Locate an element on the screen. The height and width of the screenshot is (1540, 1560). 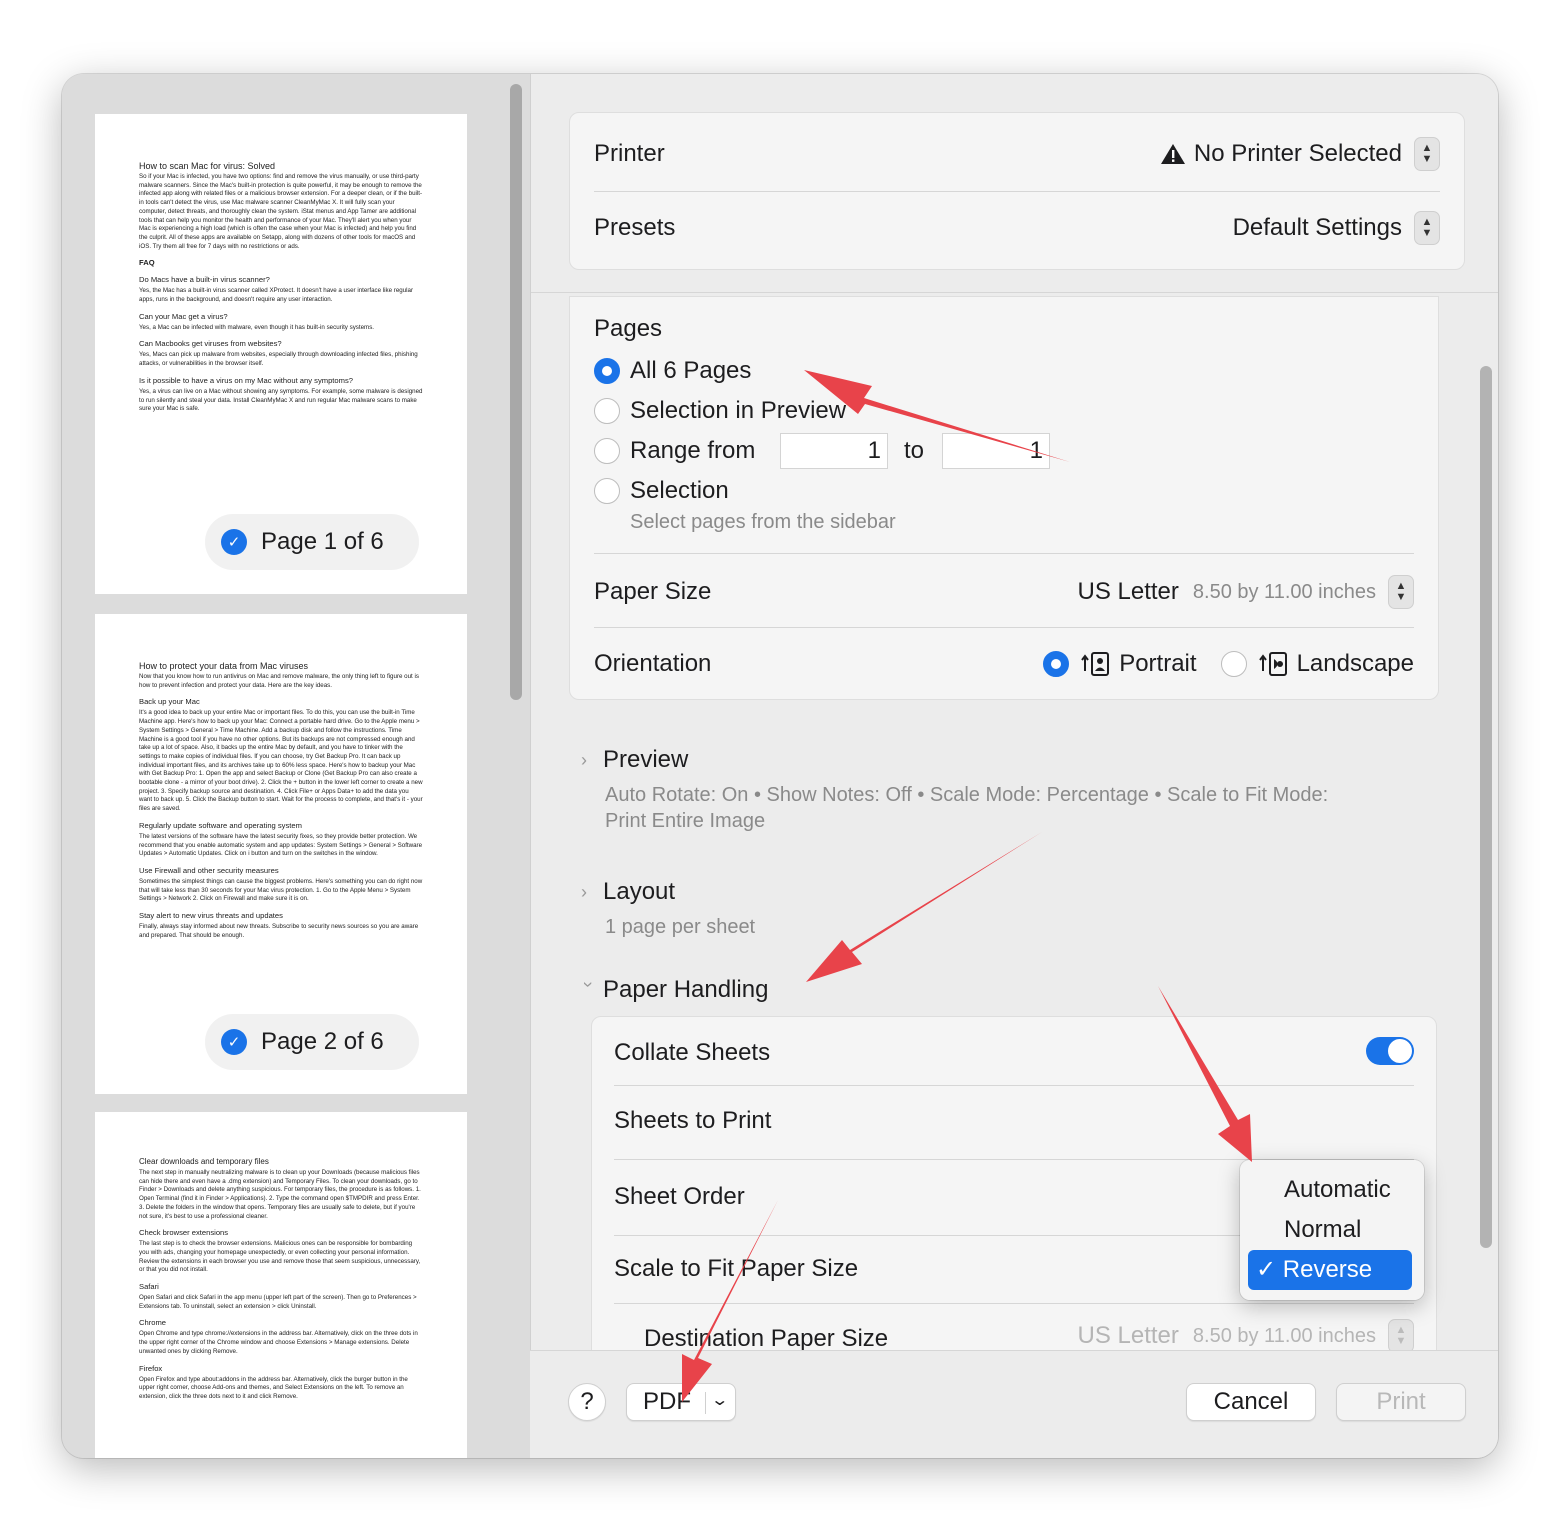
printer-value: No Printer Selected is located at coordinates (1297, 153).